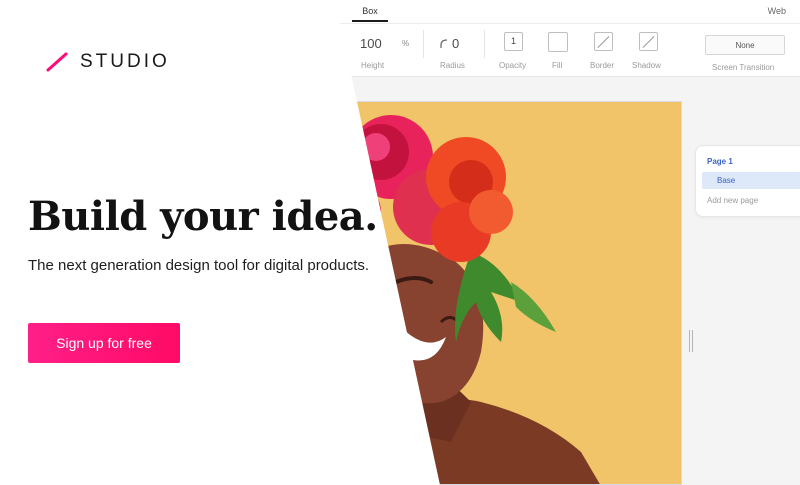  What do you see at coordinates (557, 65) in the screenshot?
I see `fill-label: Fill` at bounding box center [557, 65].